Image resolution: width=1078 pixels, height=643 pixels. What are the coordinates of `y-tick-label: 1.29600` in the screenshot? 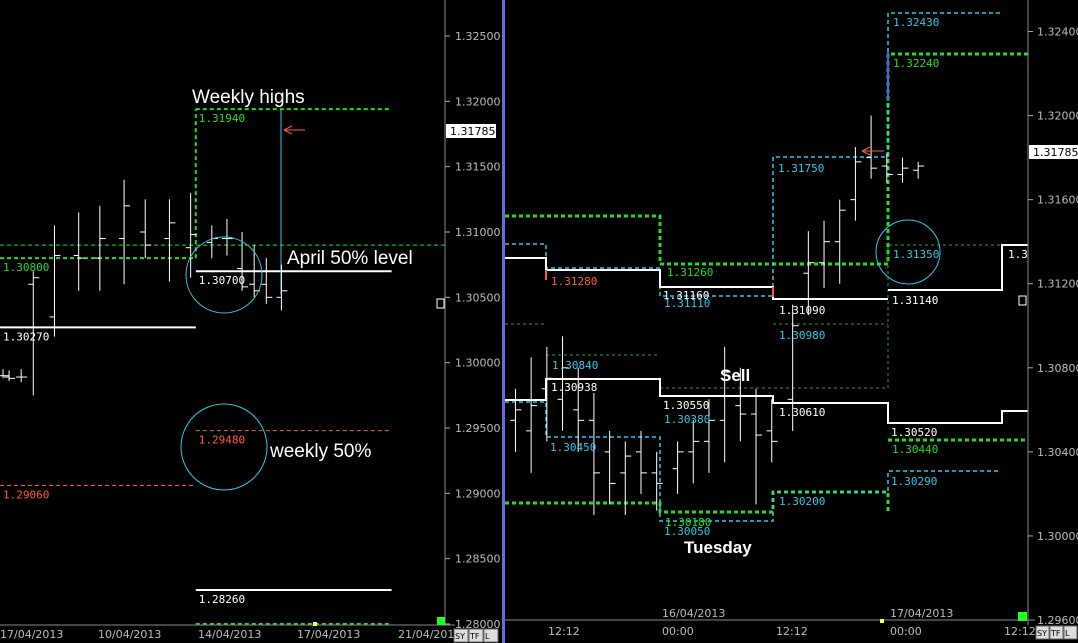 It's located at (1057, 620).